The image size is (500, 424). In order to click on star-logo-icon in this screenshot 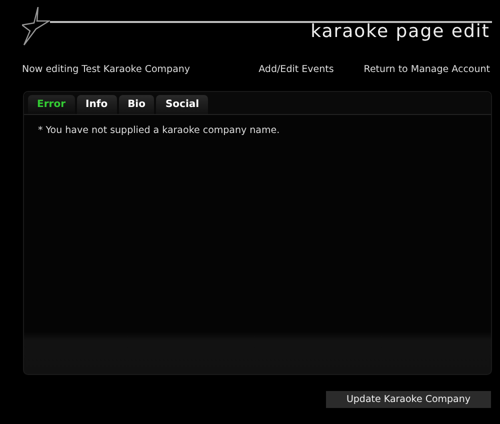, I will do `click(36, 27)`.